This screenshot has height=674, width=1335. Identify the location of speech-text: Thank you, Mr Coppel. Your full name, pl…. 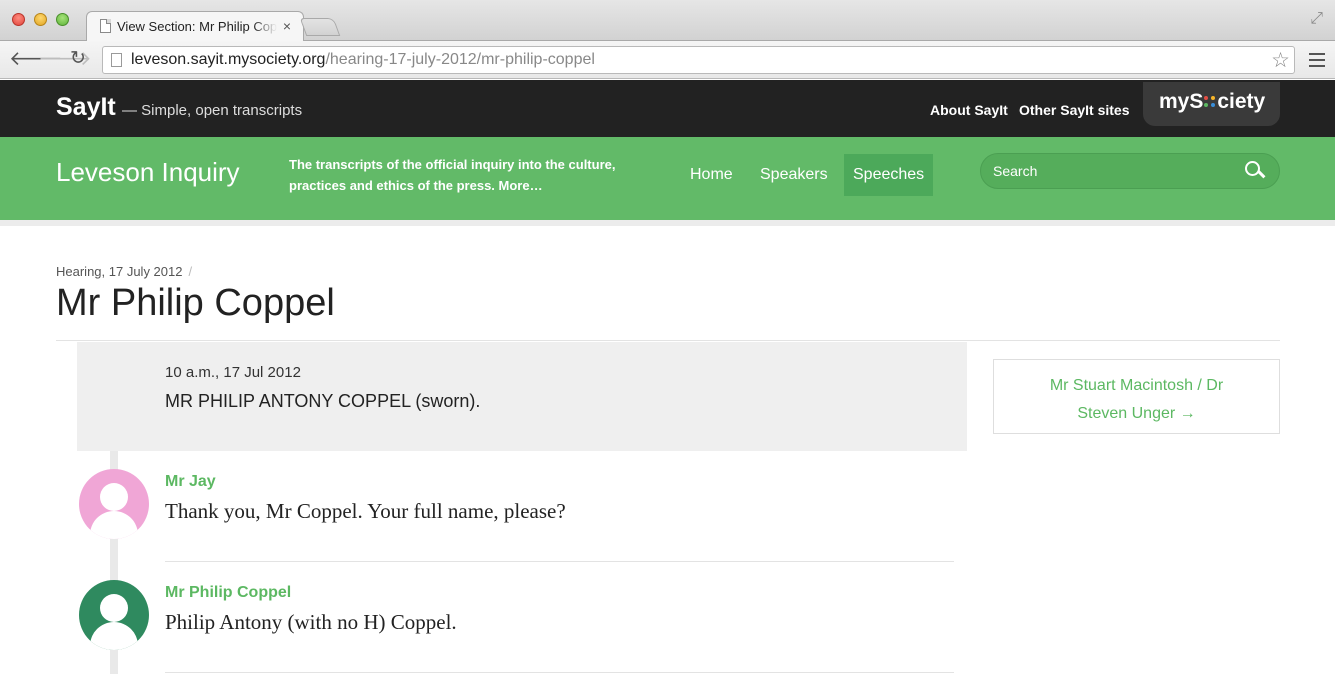
(365, 511).